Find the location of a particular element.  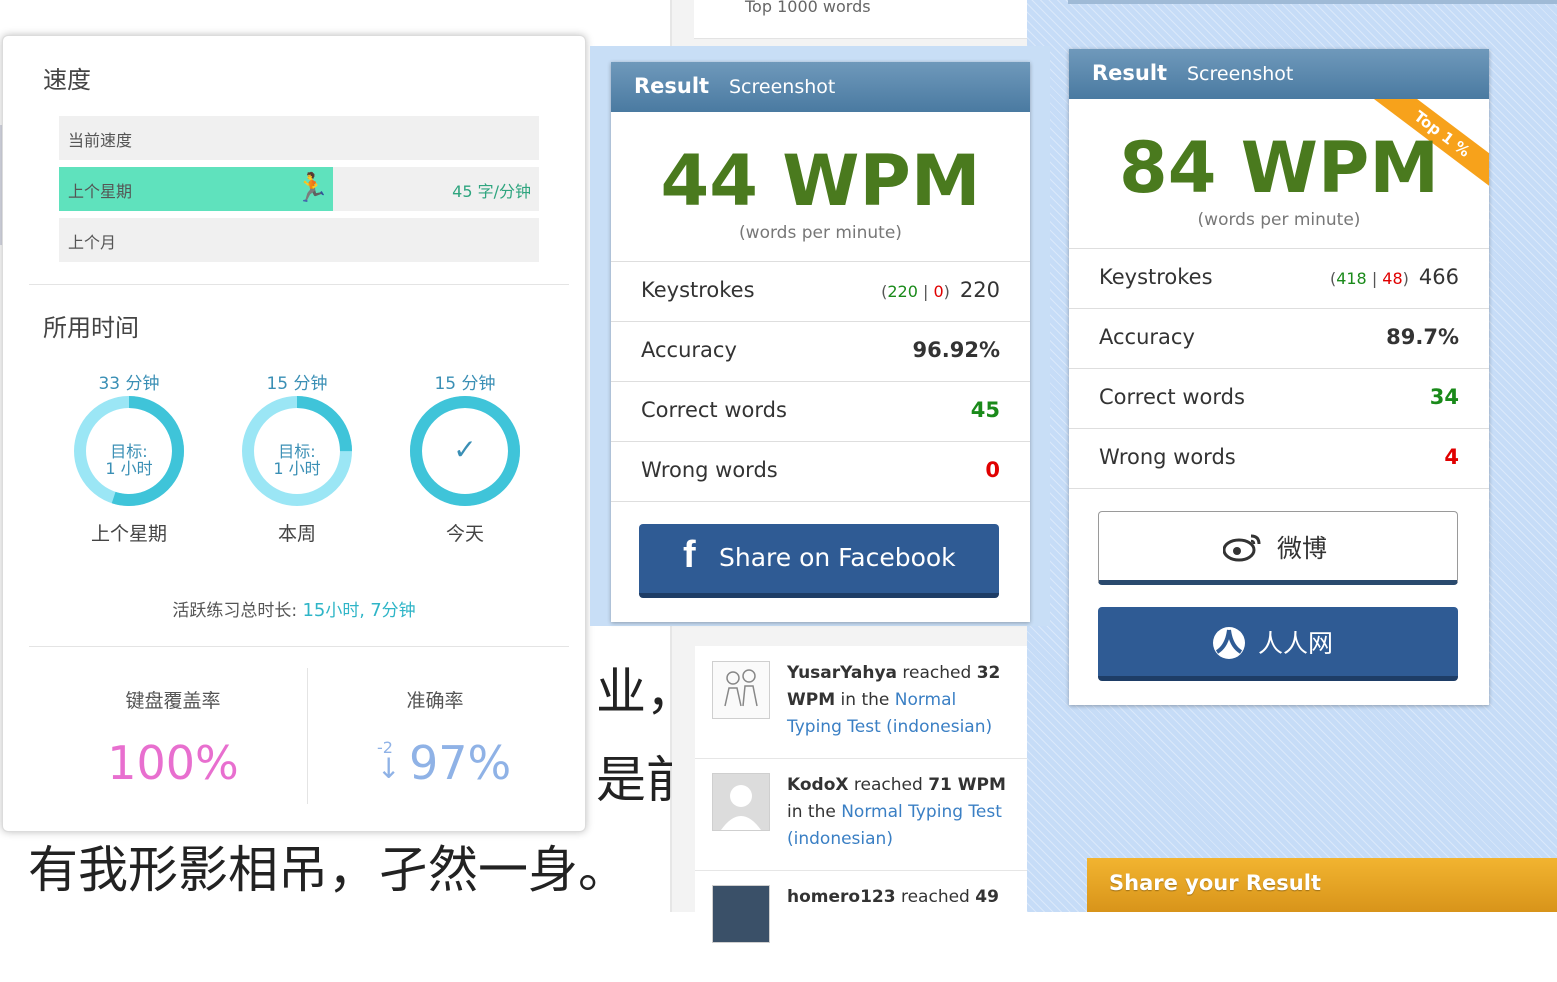

coverage-value: 100% is located at coordinates (173, 763).